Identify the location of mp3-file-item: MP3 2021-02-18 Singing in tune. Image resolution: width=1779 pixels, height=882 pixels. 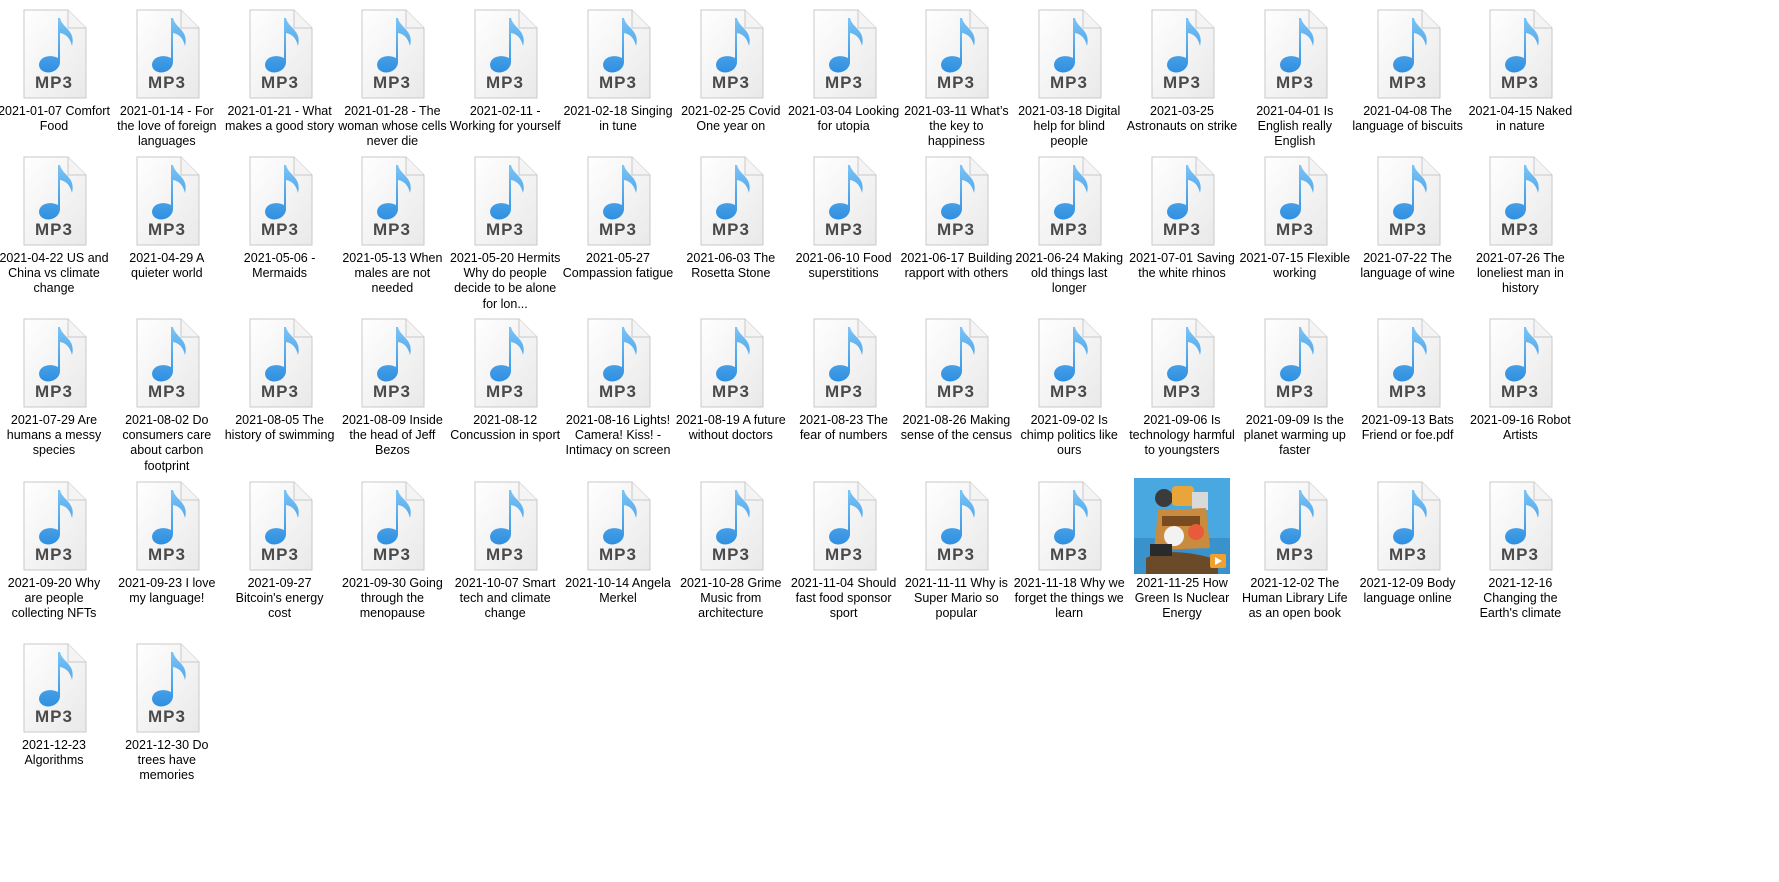
(618, 70).